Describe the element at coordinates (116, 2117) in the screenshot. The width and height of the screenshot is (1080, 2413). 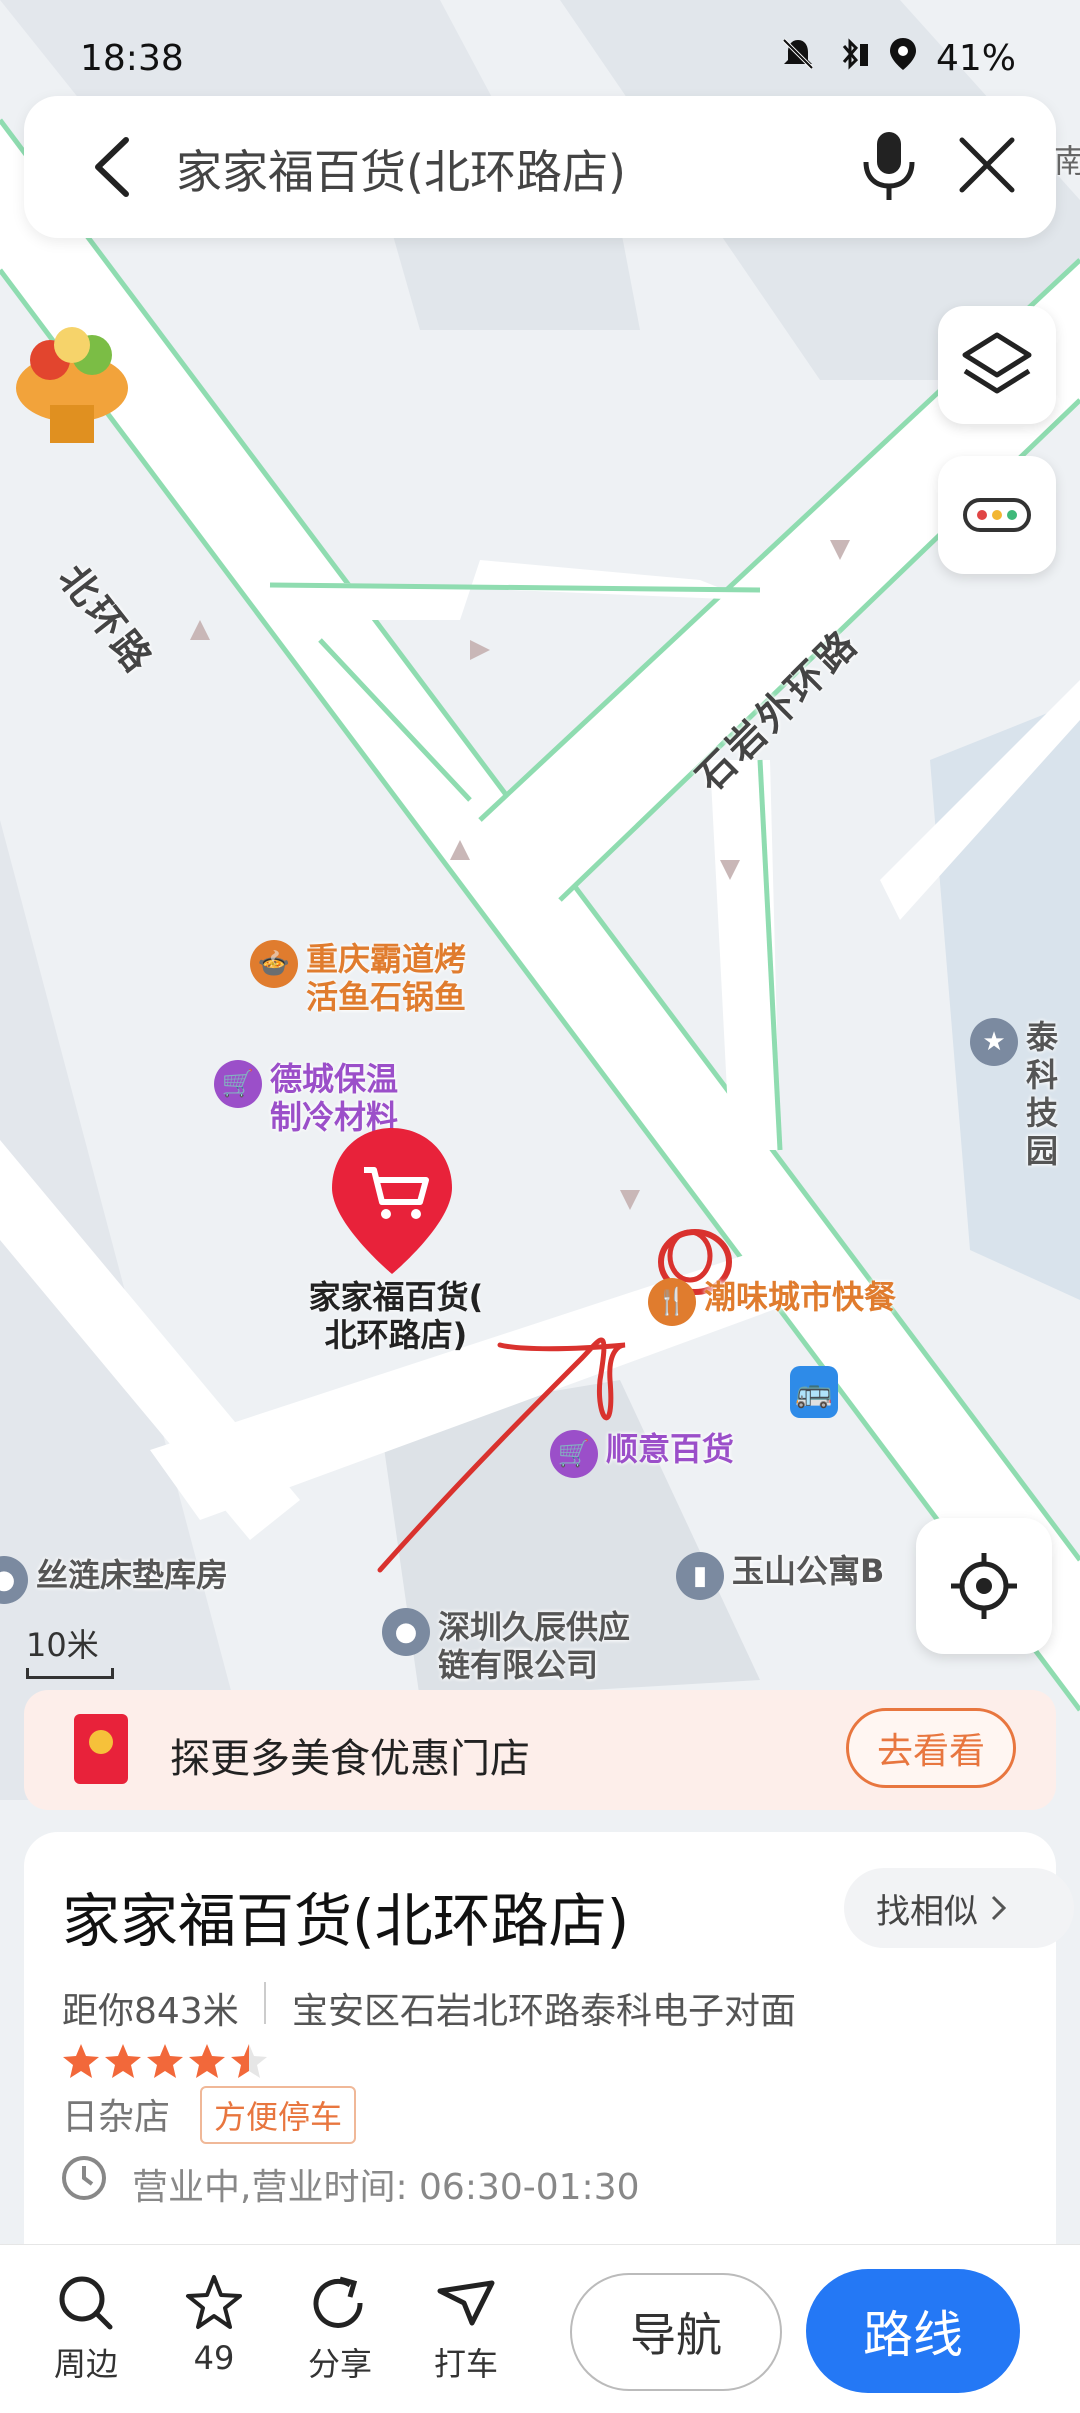
I see `place-category: 日杂店` at that location.